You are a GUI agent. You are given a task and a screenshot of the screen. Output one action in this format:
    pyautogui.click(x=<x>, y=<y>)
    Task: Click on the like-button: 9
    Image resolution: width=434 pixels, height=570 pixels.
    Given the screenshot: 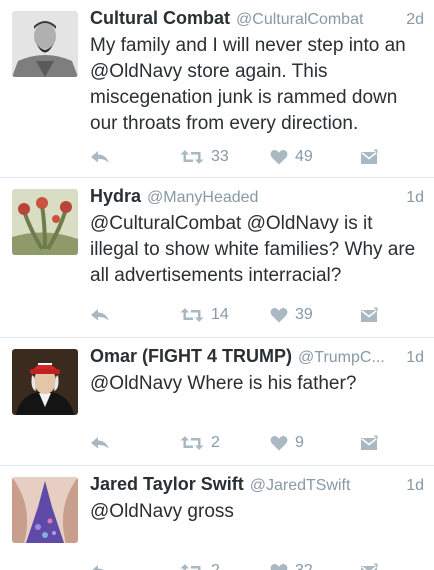 What is the action you would take?
    pyautogui.click(x=287, y=443)
    